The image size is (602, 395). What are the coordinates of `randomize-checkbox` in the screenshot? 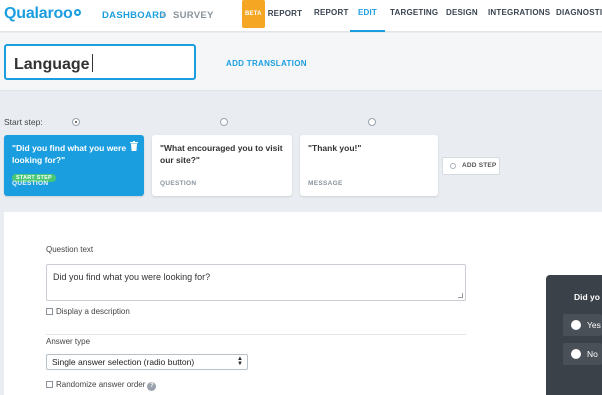 It's located at (49, 384).